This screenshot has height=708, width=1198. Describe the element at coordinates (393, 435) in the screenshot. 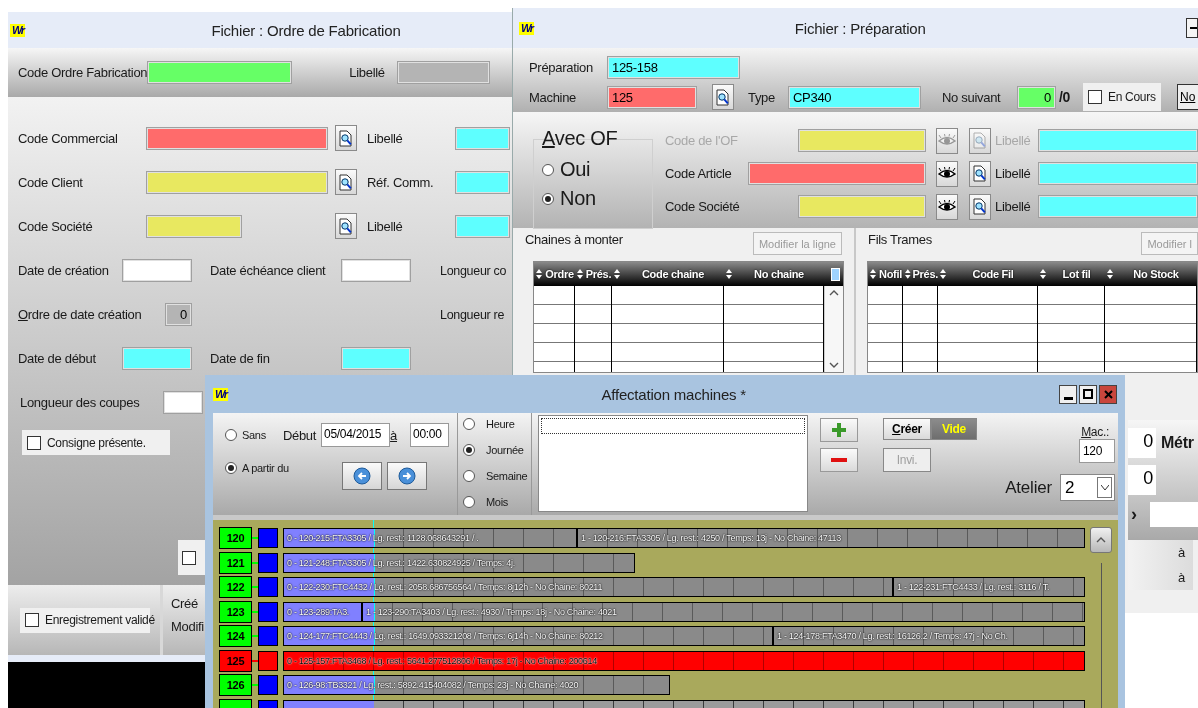

I see `field-label: à` at that location.